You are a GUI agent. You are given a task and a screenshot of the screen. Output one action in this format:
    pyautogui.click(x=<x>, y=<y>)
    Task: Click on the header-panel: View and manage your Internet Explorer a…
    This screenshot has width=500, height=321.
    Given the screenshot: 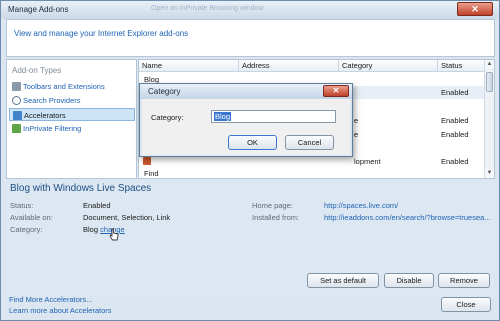 What is the action you would take?
    pyautogui.click(x=250, y=38)
    